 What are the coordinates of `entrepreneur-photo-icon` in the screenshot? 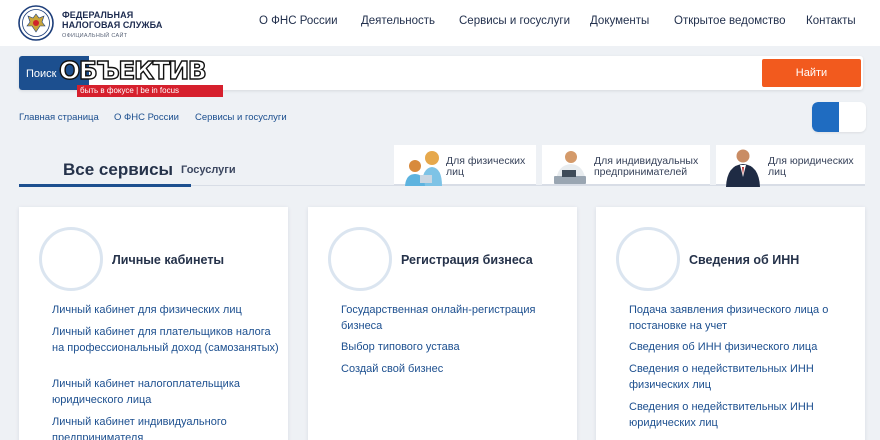 It's located at (570, 167).